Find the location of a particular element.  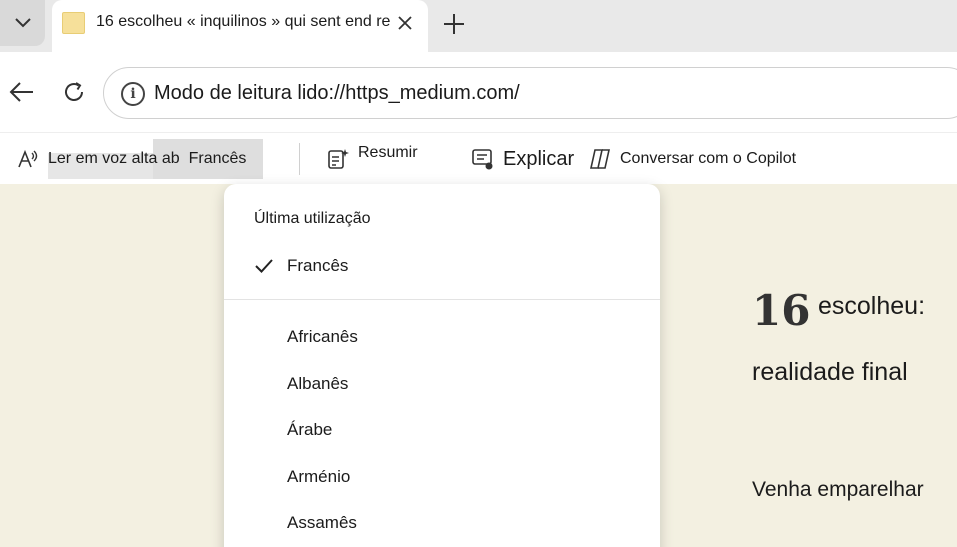

close-tab-button is located at coordinates (405, 23).